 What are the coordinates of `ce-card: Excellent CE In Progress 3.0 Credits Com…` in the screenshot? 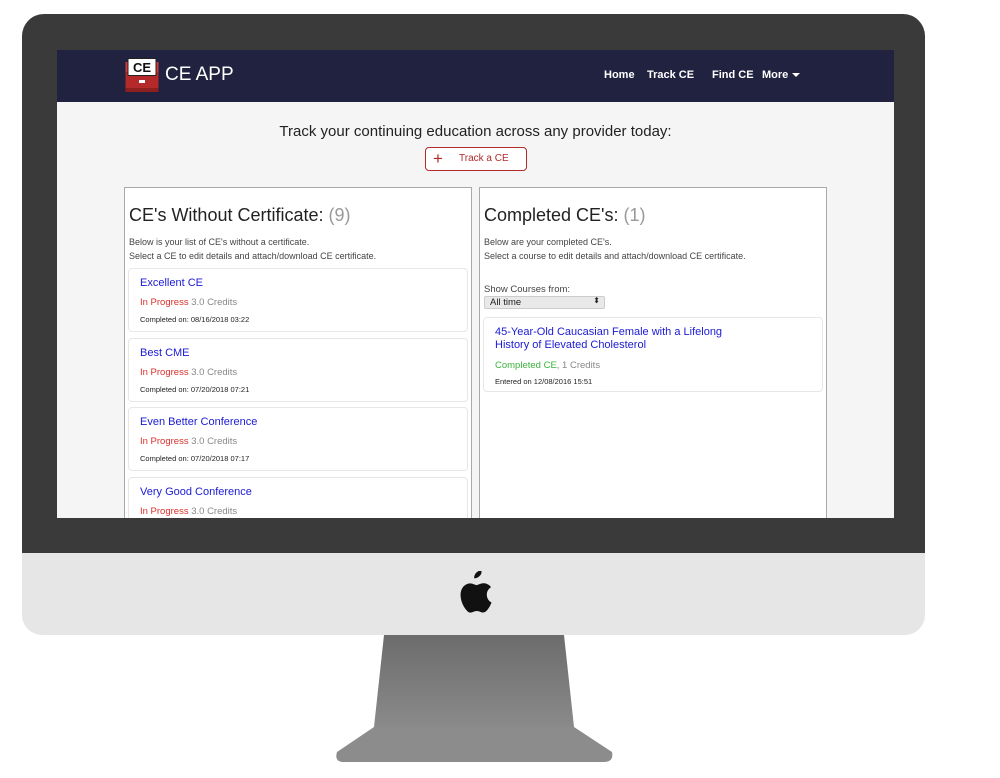 It's located at (298, 300).